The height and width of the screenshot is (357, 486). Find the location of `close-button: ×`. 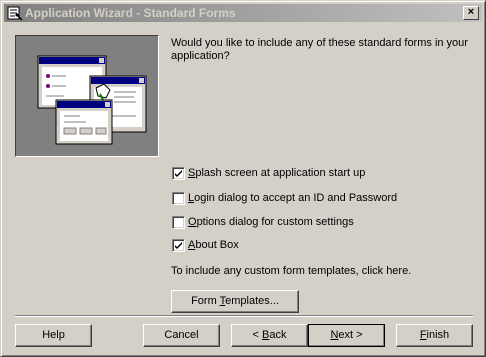

close-button: × is located at coordinates (471, 13).